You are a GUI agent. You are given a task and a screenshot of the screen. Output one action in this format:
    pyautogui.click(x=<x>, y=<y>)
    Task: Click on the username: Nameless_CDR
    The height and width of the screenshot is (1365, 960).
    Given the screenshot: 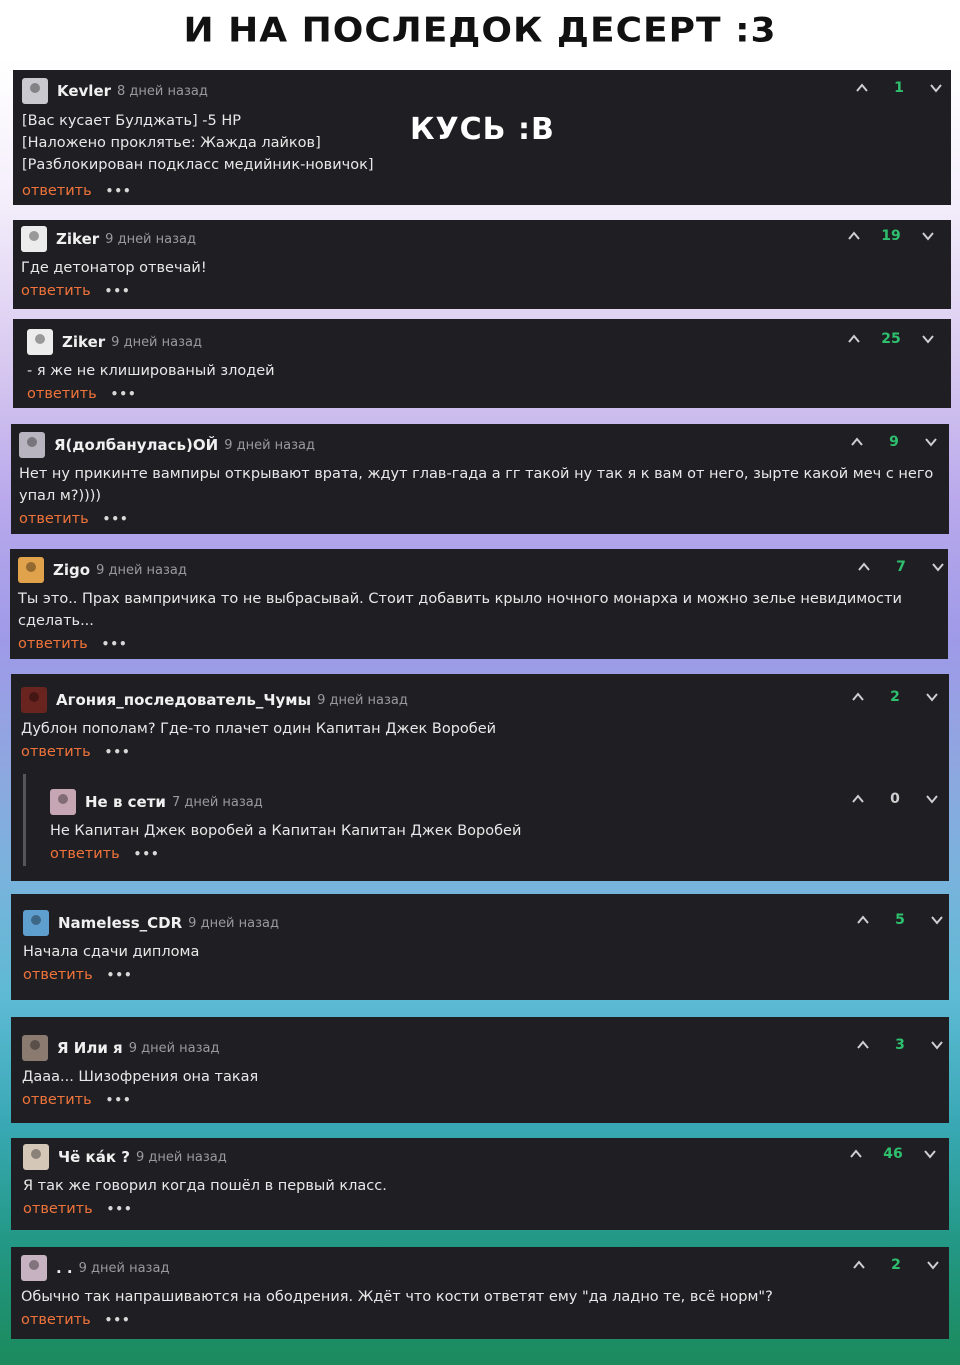 What is the action you would take?
    pyautogui.click(x=120, y=923)
    